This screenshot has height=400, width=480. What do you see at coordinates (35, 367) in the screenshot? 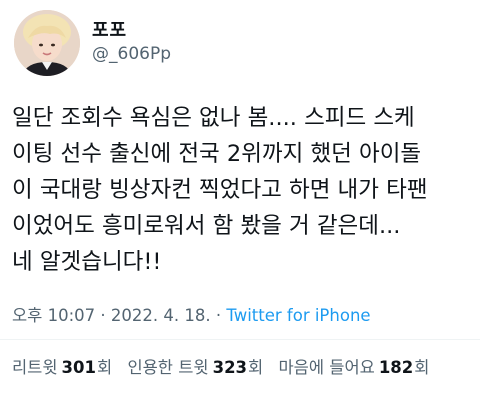
I see `retweets-label: 리트윗` at bounding box center [35, 367].